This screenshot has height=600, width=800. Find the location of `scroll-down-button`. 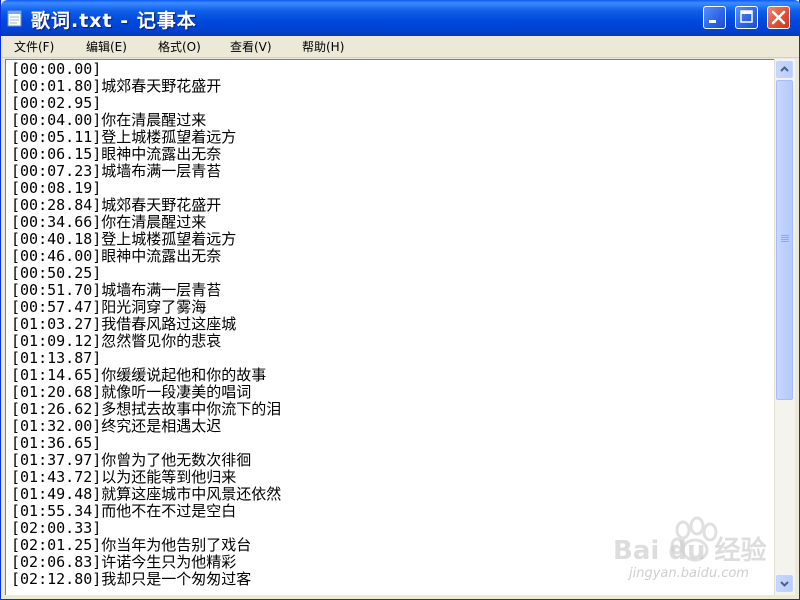

scroll-down-button is located at coordinates (784, 583).